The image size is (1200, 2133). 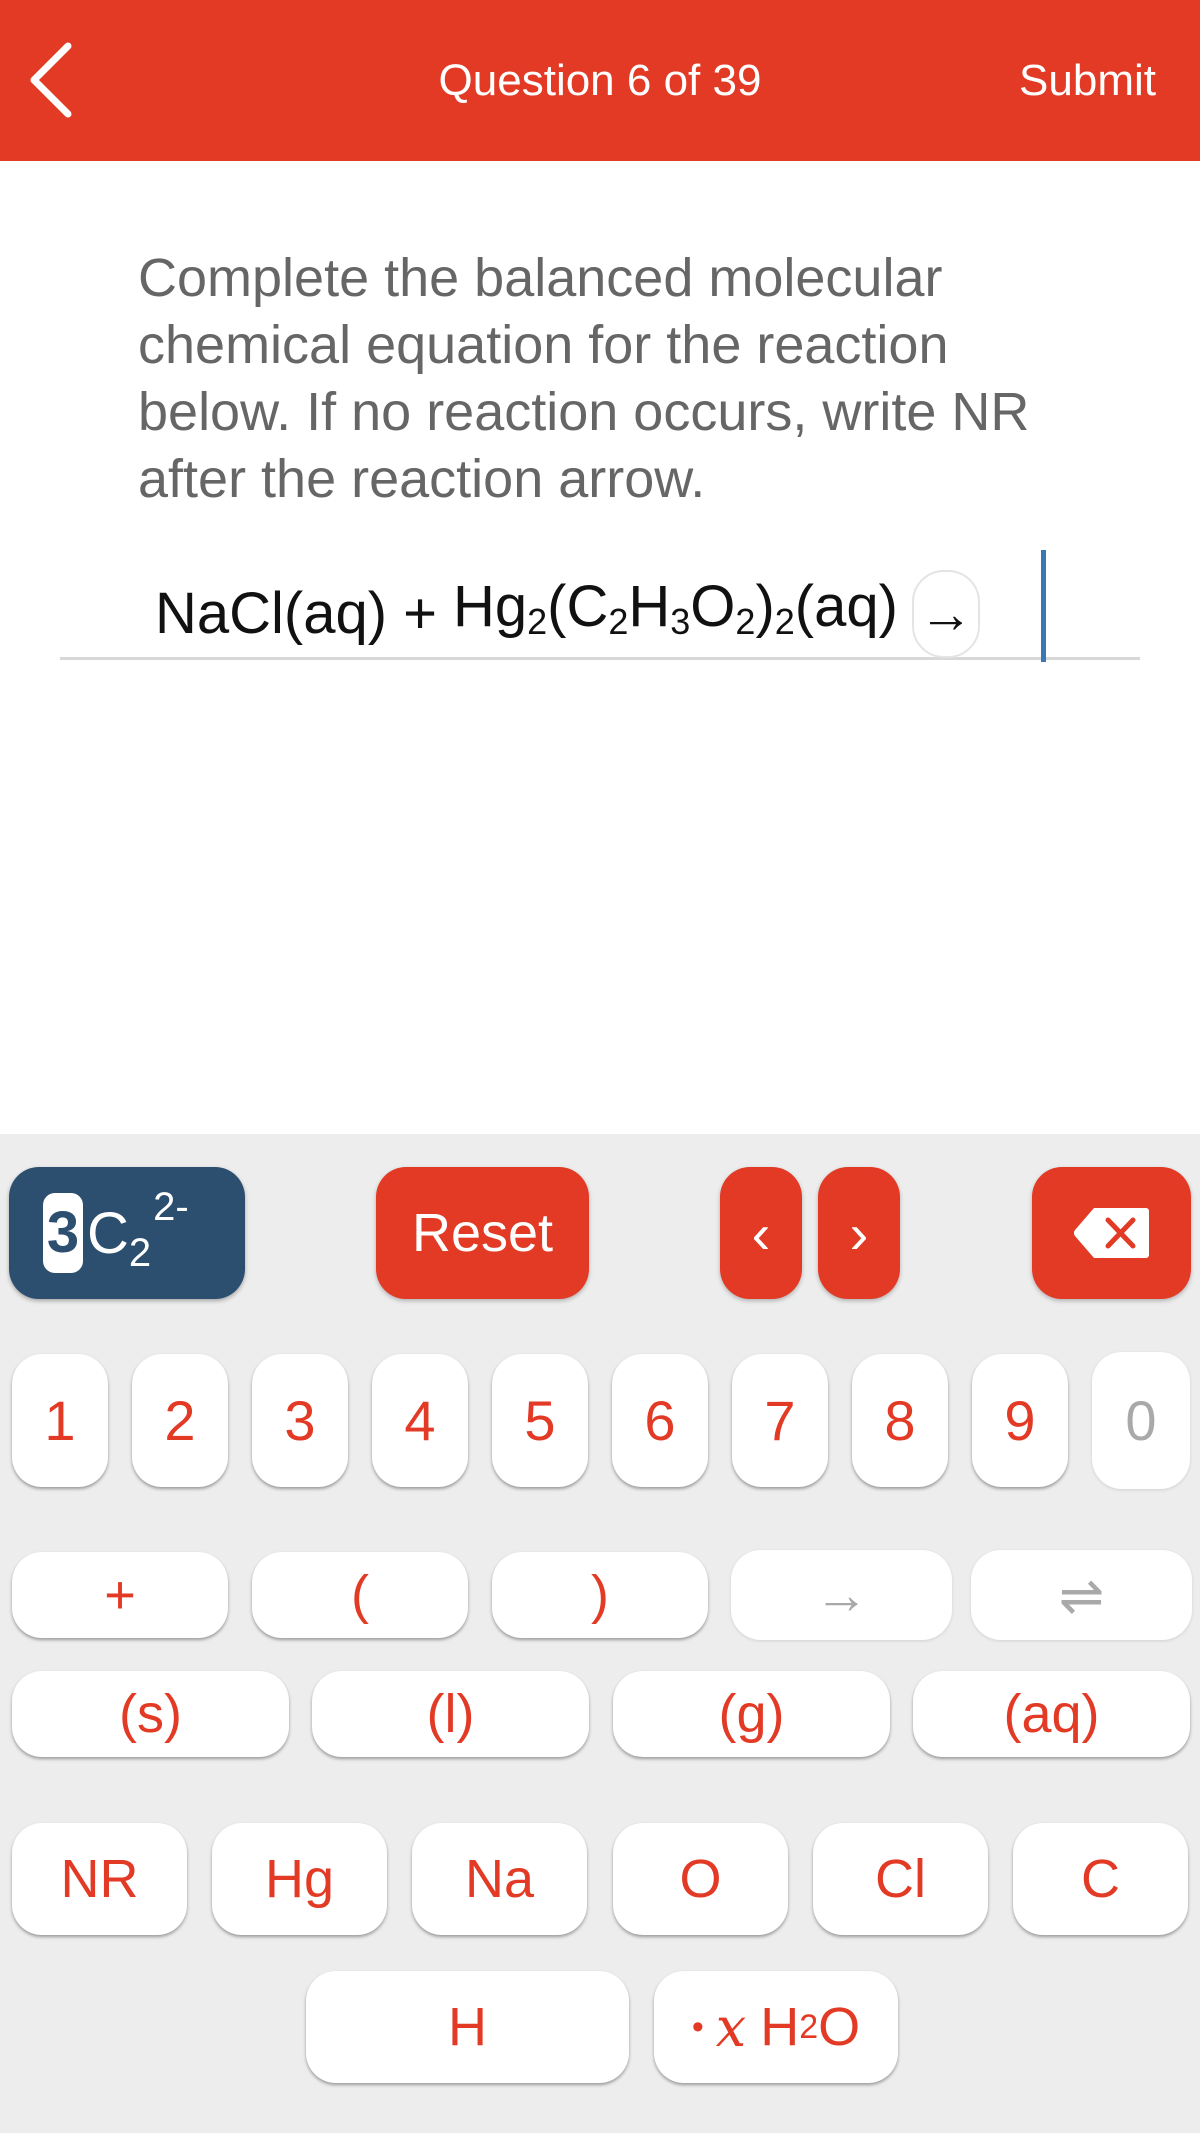 What do you see at coordinates (731, 2027) in the screenshot?
I see `hydrate-x: x` at bounding box center [731, 2027].